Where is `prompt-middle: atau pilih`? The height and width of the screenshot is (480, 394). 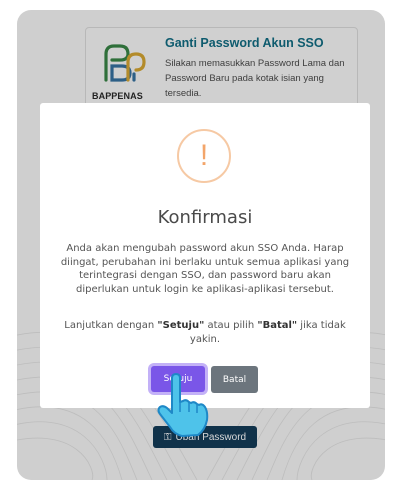 prompt-middle: atau pilih is located at coordinates (231, 325).